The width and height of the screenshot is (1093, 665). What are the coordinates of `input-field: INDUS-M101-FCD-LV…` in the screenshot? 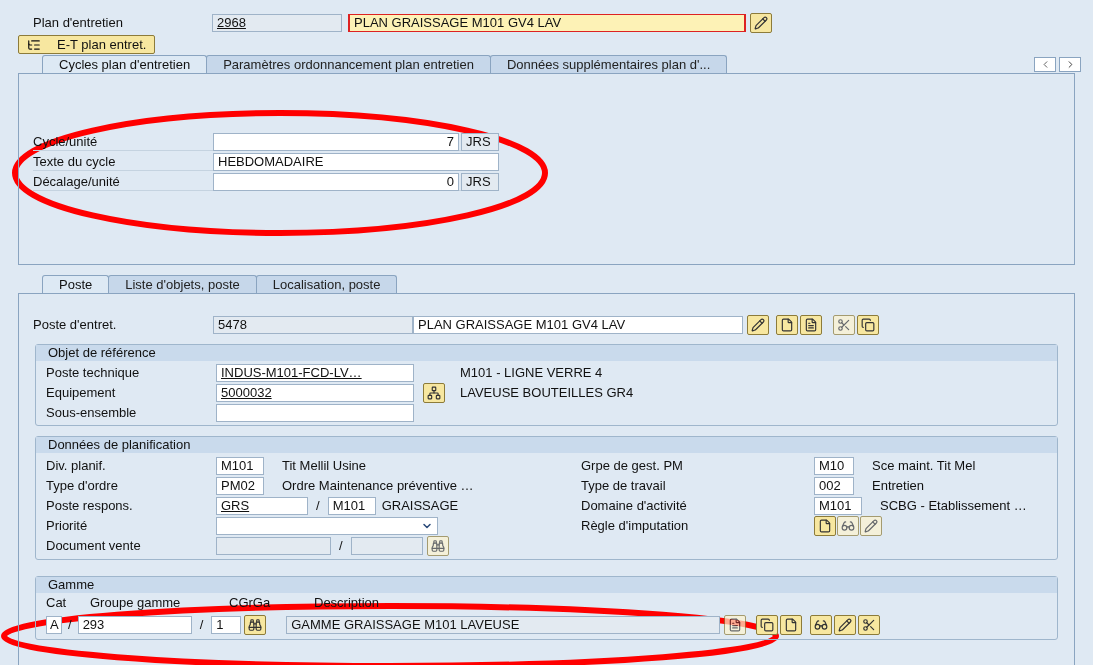 It's located at (315, 373).